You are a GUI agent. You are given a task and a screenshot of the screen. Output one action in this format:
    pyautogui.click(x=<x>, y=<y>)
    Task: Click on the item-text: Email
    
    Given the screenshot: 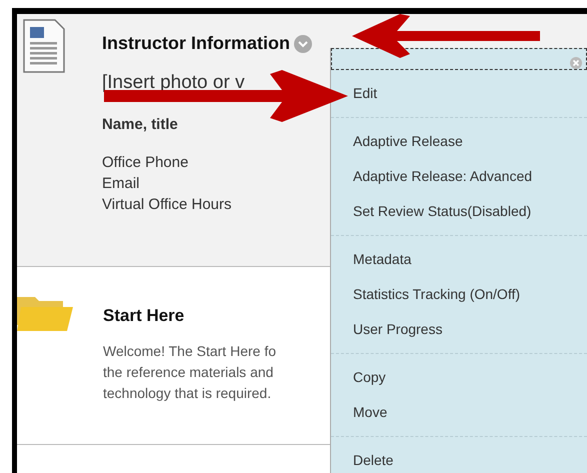 What is the action you would take?
    pyautogui.click(x=121, y=184)
    